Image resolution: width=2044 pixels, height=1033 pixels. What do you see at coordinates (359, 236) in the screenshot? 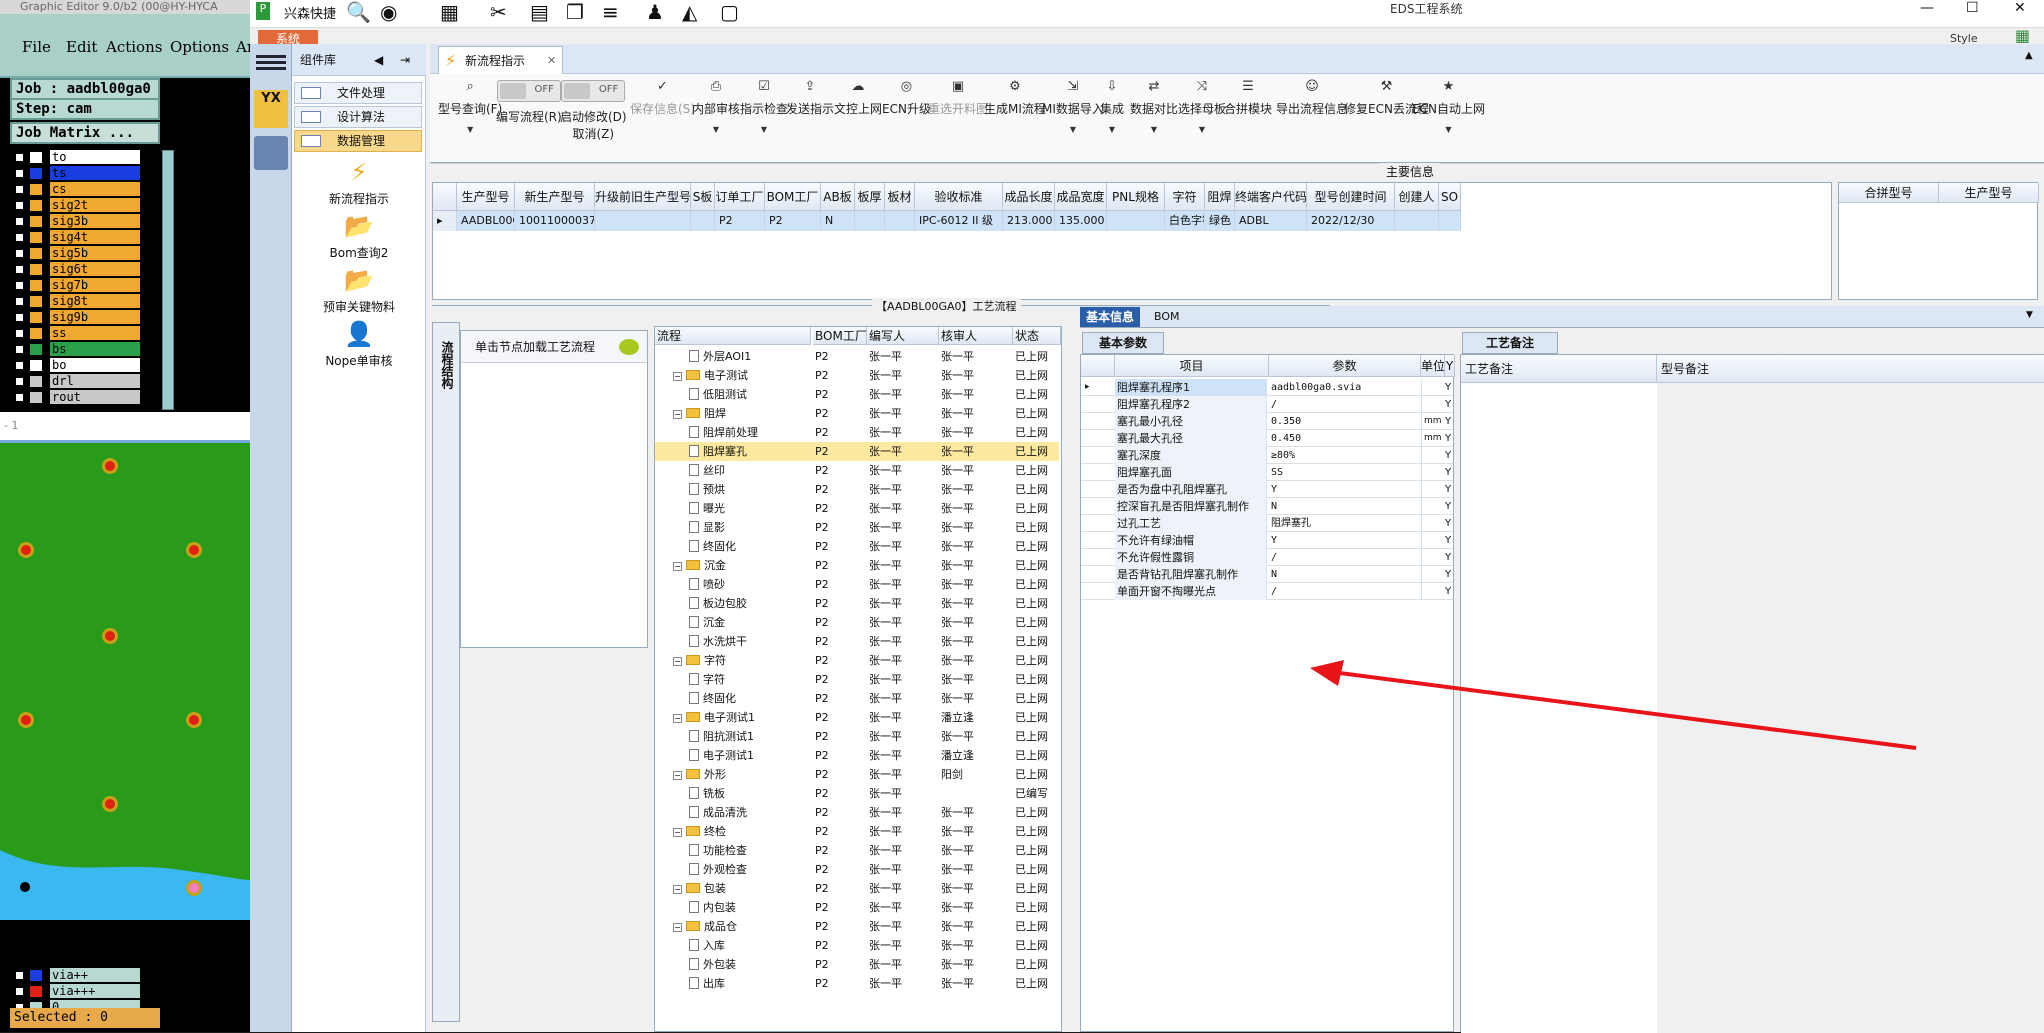
I see `item-bom-query: 📂 Bom查询2` at bounding box center [359, 236].